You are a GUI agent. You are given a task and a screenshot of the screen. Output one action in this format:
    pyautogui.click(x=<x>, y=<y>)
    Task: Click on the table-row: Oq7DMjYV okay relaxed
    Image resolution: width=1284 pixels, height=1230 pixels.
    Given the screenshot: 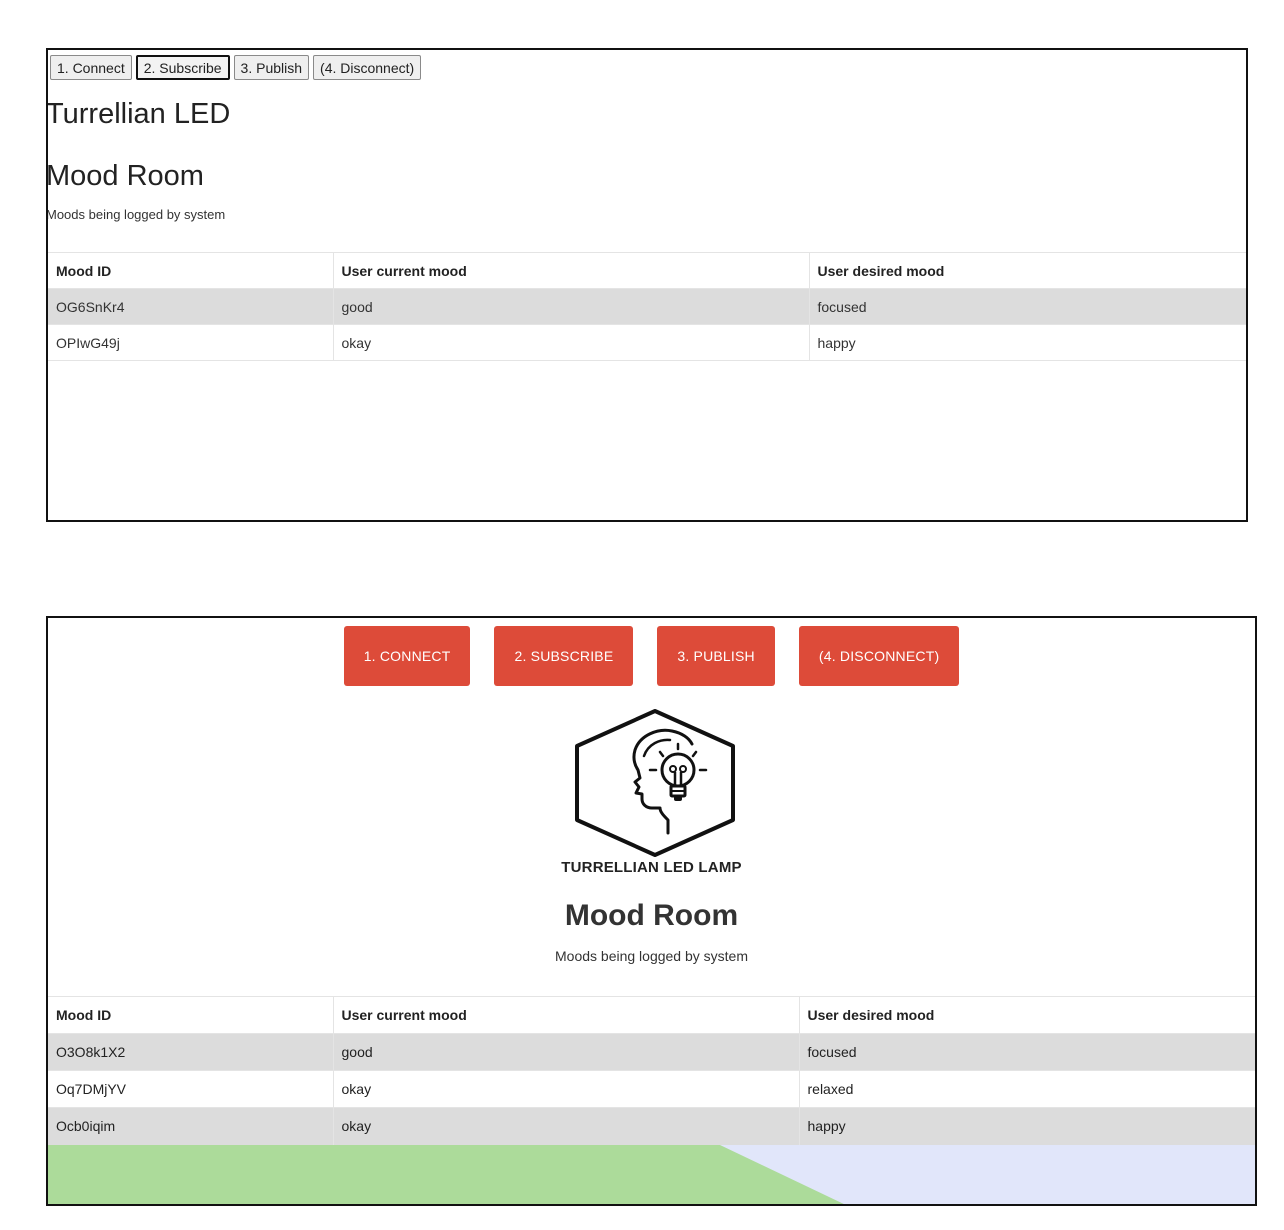 What is the action you would take?
    pyautogui.click(x=651, y=1089)
    